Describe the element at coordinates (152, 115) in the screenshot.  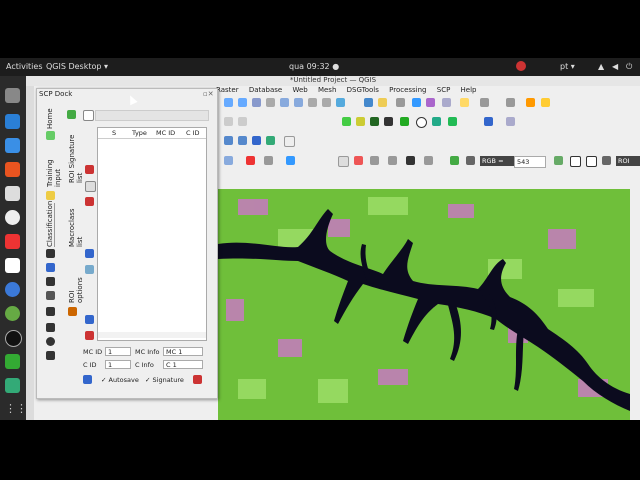
I see `training-file-field` at that location.